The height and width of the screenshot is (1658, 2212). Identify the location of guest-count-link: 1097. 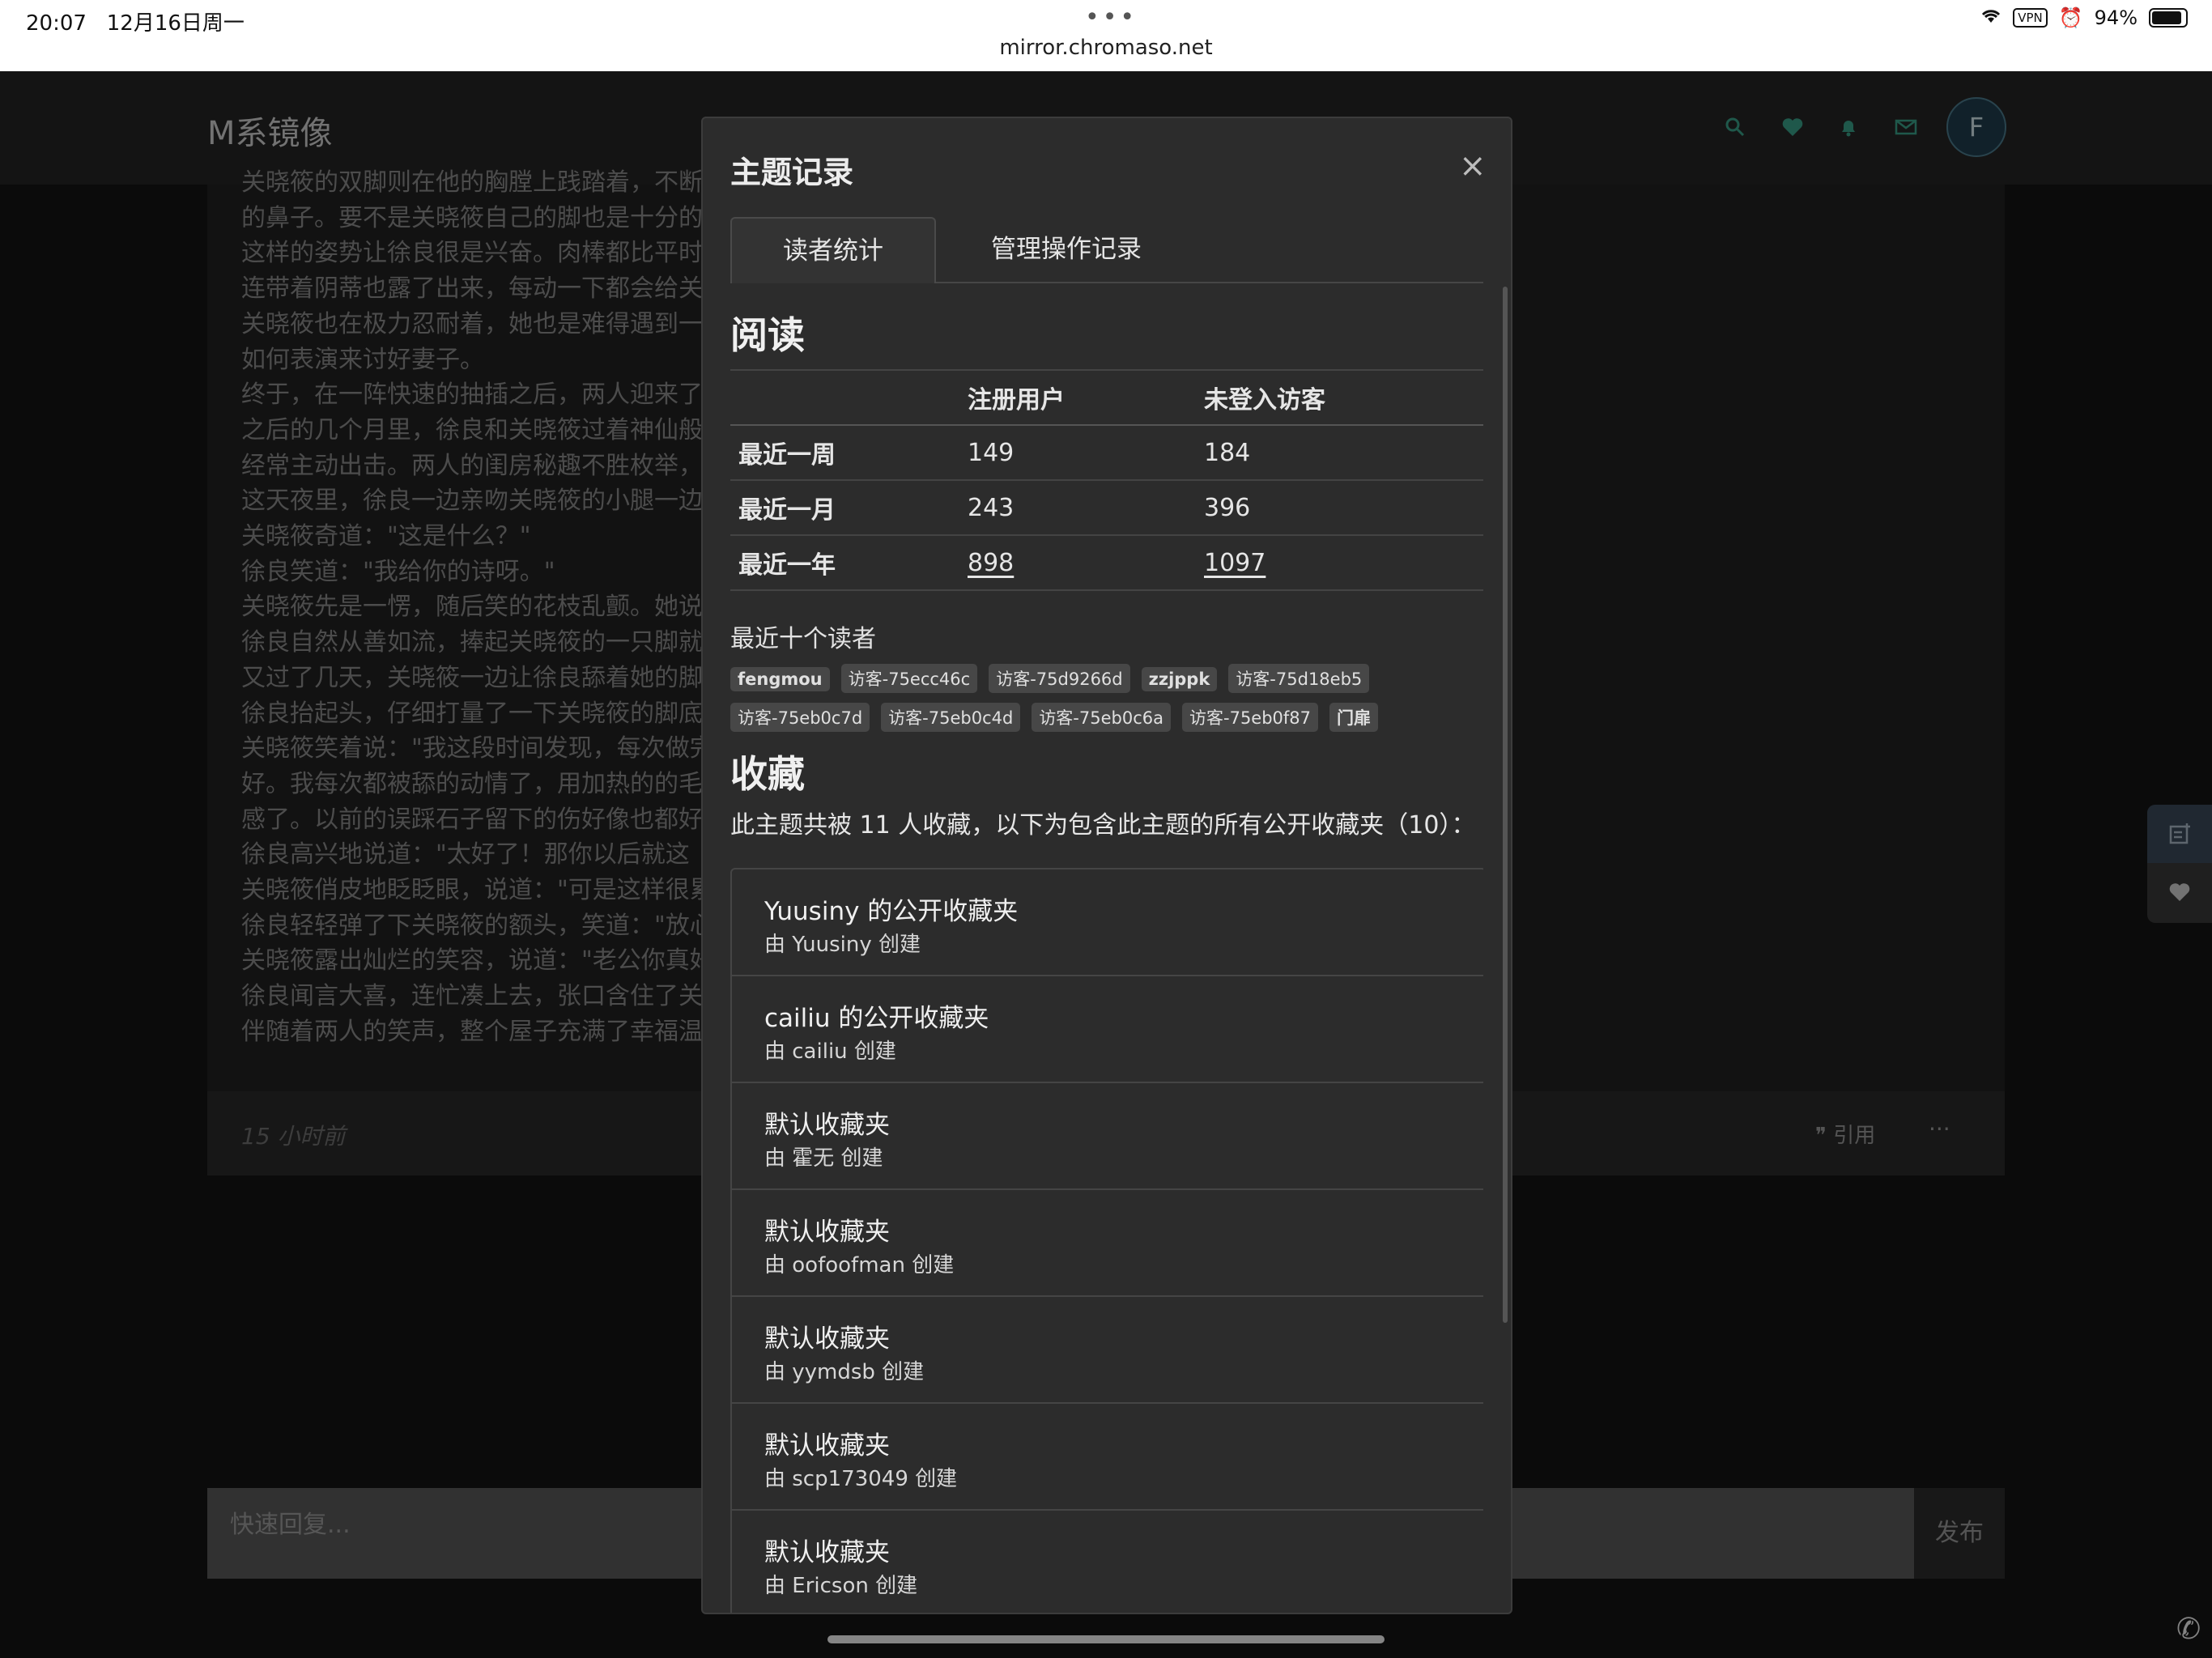
(1343, 563).